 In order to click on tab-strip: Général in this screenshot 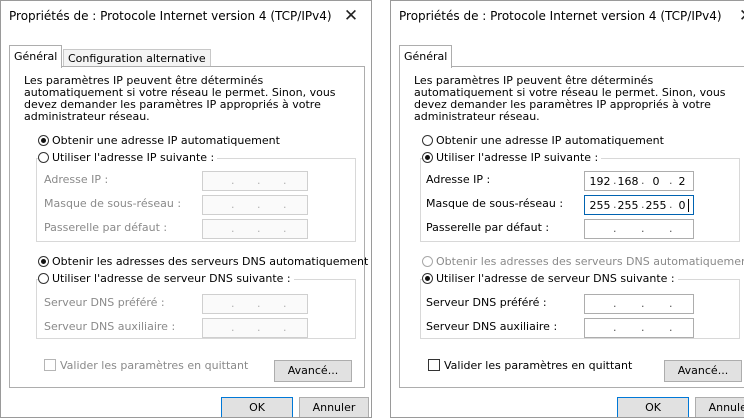, I will do `click(569, 56)`.